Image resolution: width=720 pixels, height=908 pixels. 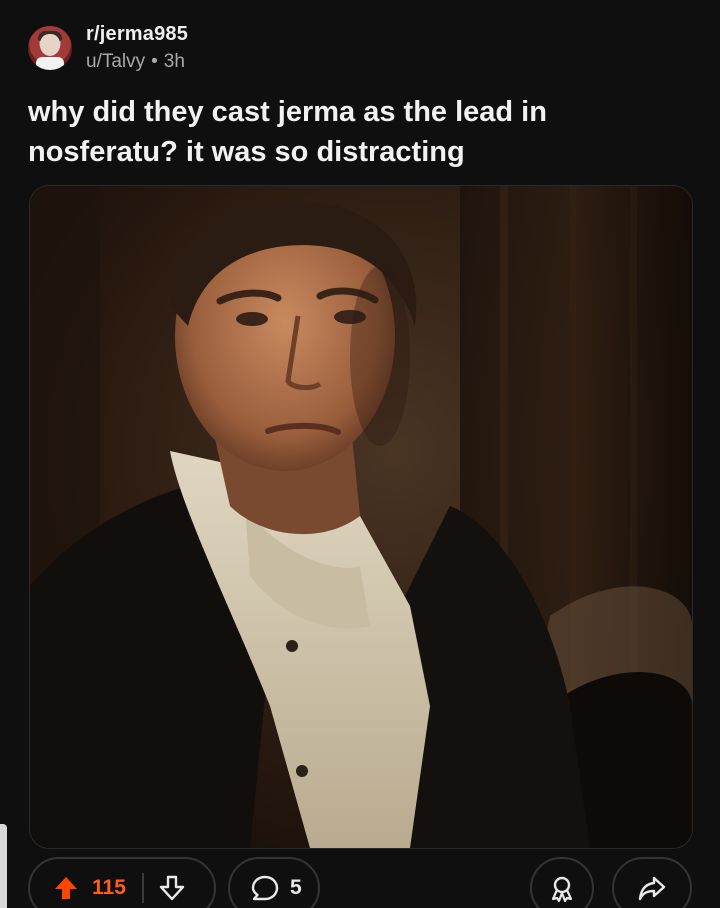 I want to click on post-age: 3h, so click(x=174, y=61).